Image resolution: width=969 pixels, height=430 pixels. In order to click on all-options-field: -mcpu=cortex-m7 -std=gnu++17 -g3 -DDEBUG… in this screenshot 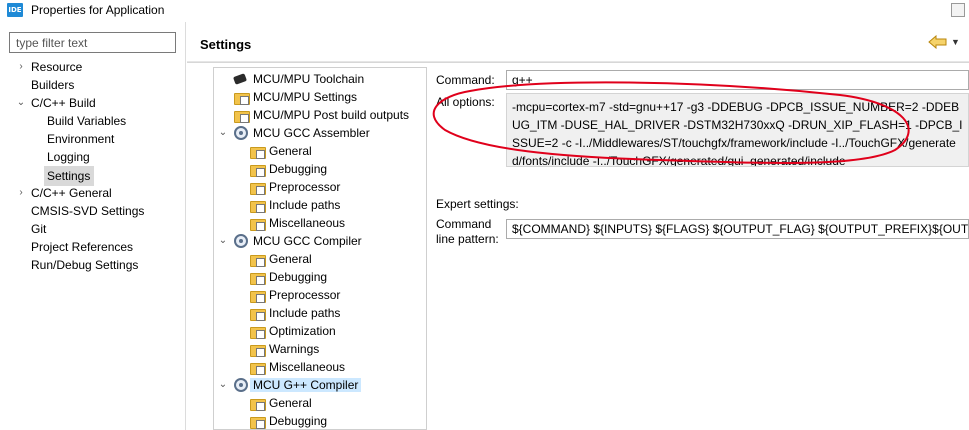, I will do `click(737, 130)`.